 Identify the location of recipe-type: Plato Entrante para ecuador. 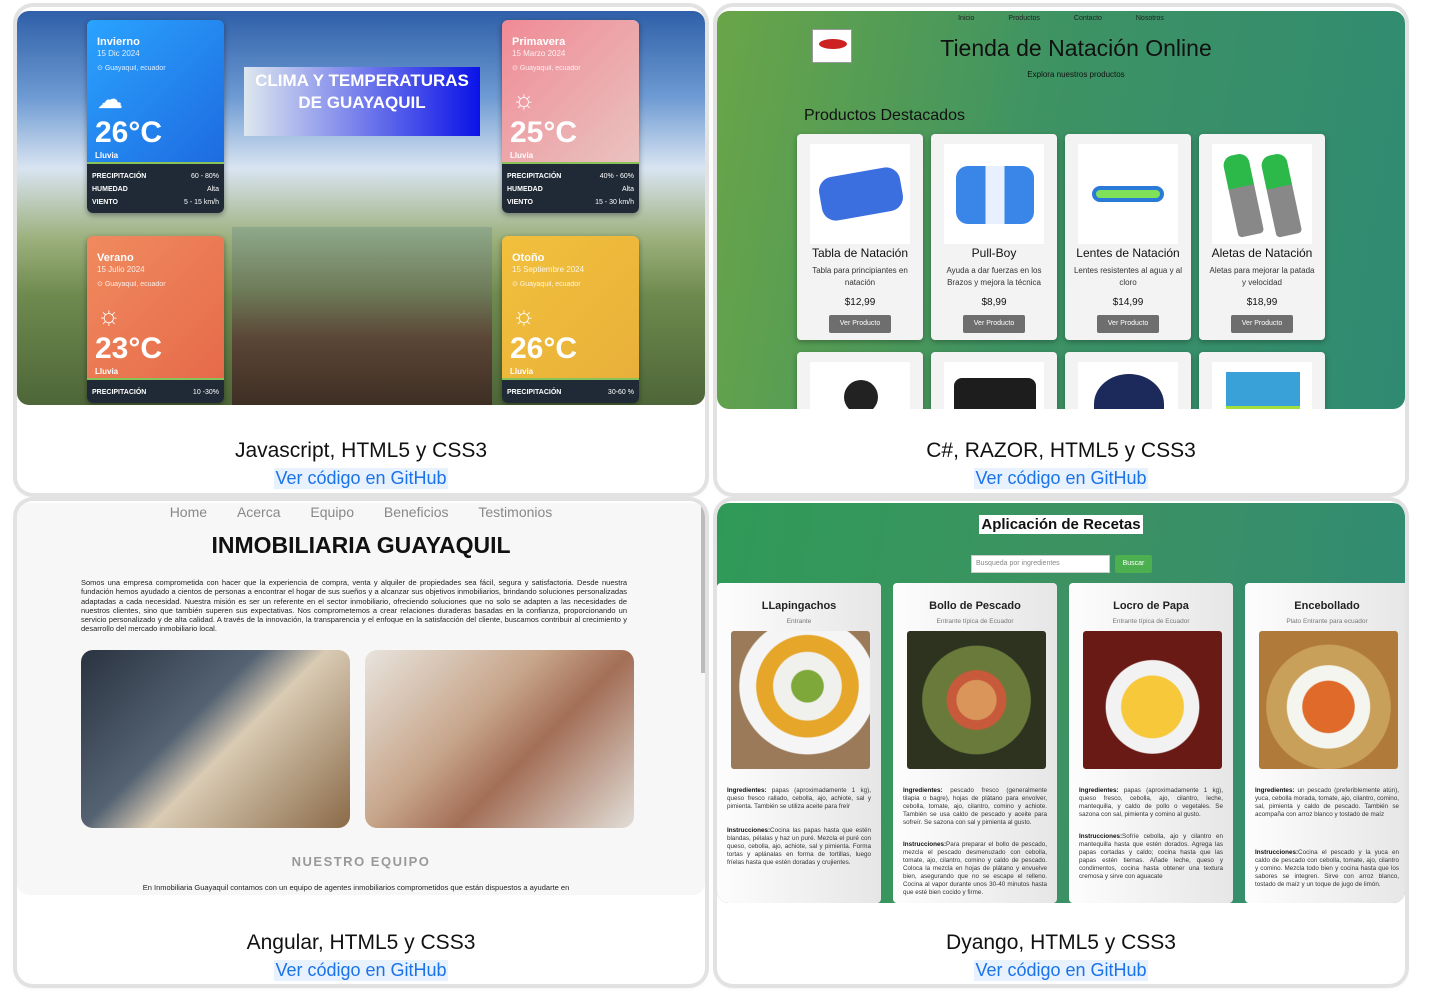
(1327, 621).